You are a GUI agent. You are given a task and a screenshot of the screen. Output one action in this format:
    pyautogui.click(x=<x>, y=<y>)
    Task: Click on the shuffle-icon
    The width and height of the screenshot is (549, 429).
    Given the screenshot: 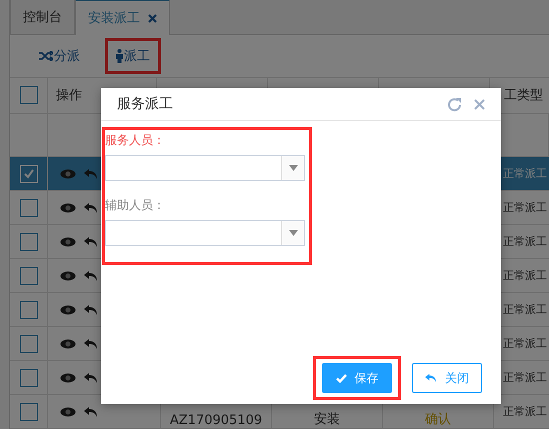 What is the action you would take?
    pyautogui.click(x=46, y=55)
    